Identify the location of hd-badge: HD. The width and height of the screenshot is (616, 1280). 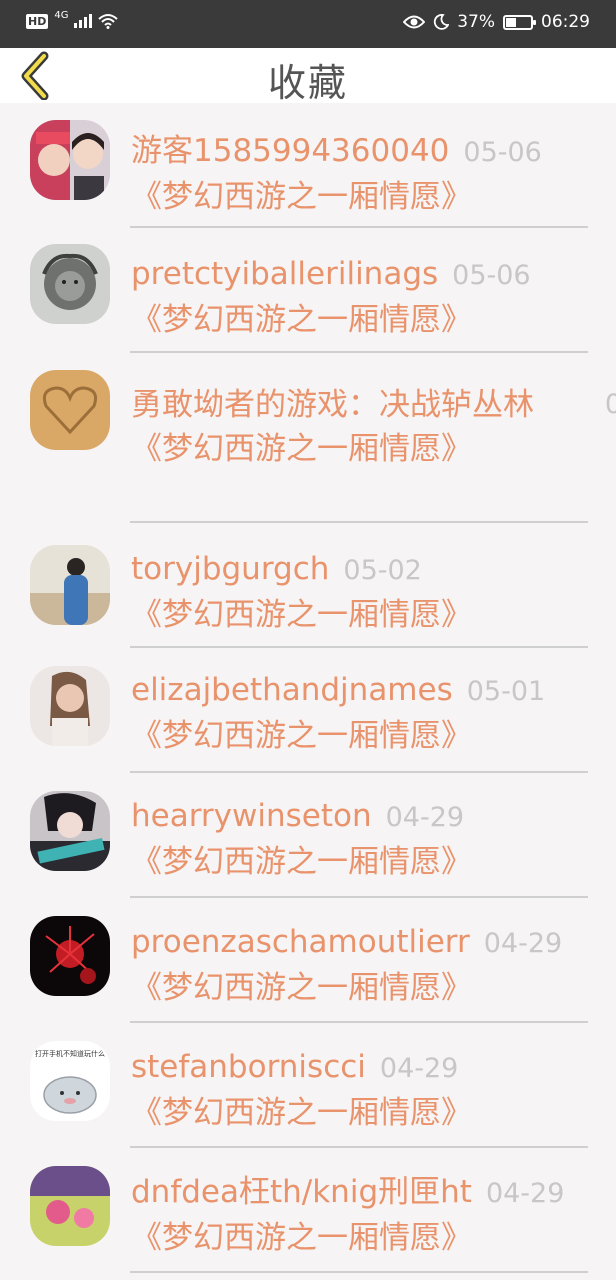
(37, 21).